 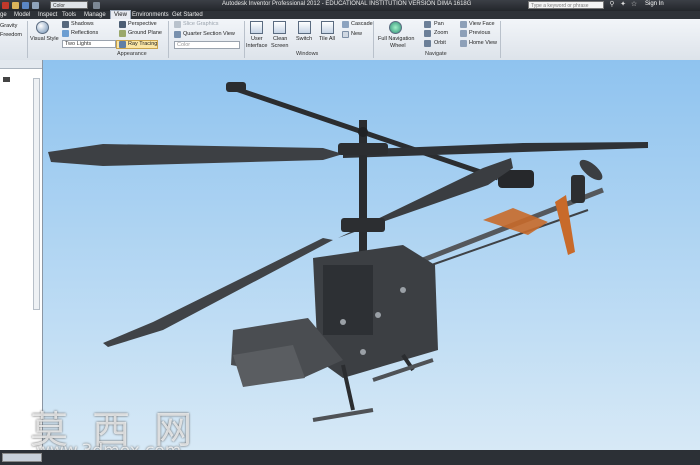 What do you see at coordinates (143, 44) in the screenshot?
I see `ray-tracing-label: Ray Tracing` at bounding box center [143, 44].